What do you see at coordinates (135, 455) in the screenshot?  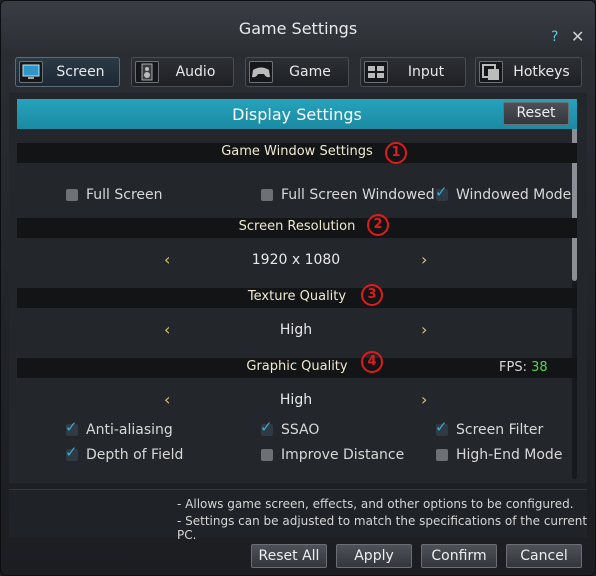 I see `checkbox-label: Depth of Field` at bounding box center [135, 455].